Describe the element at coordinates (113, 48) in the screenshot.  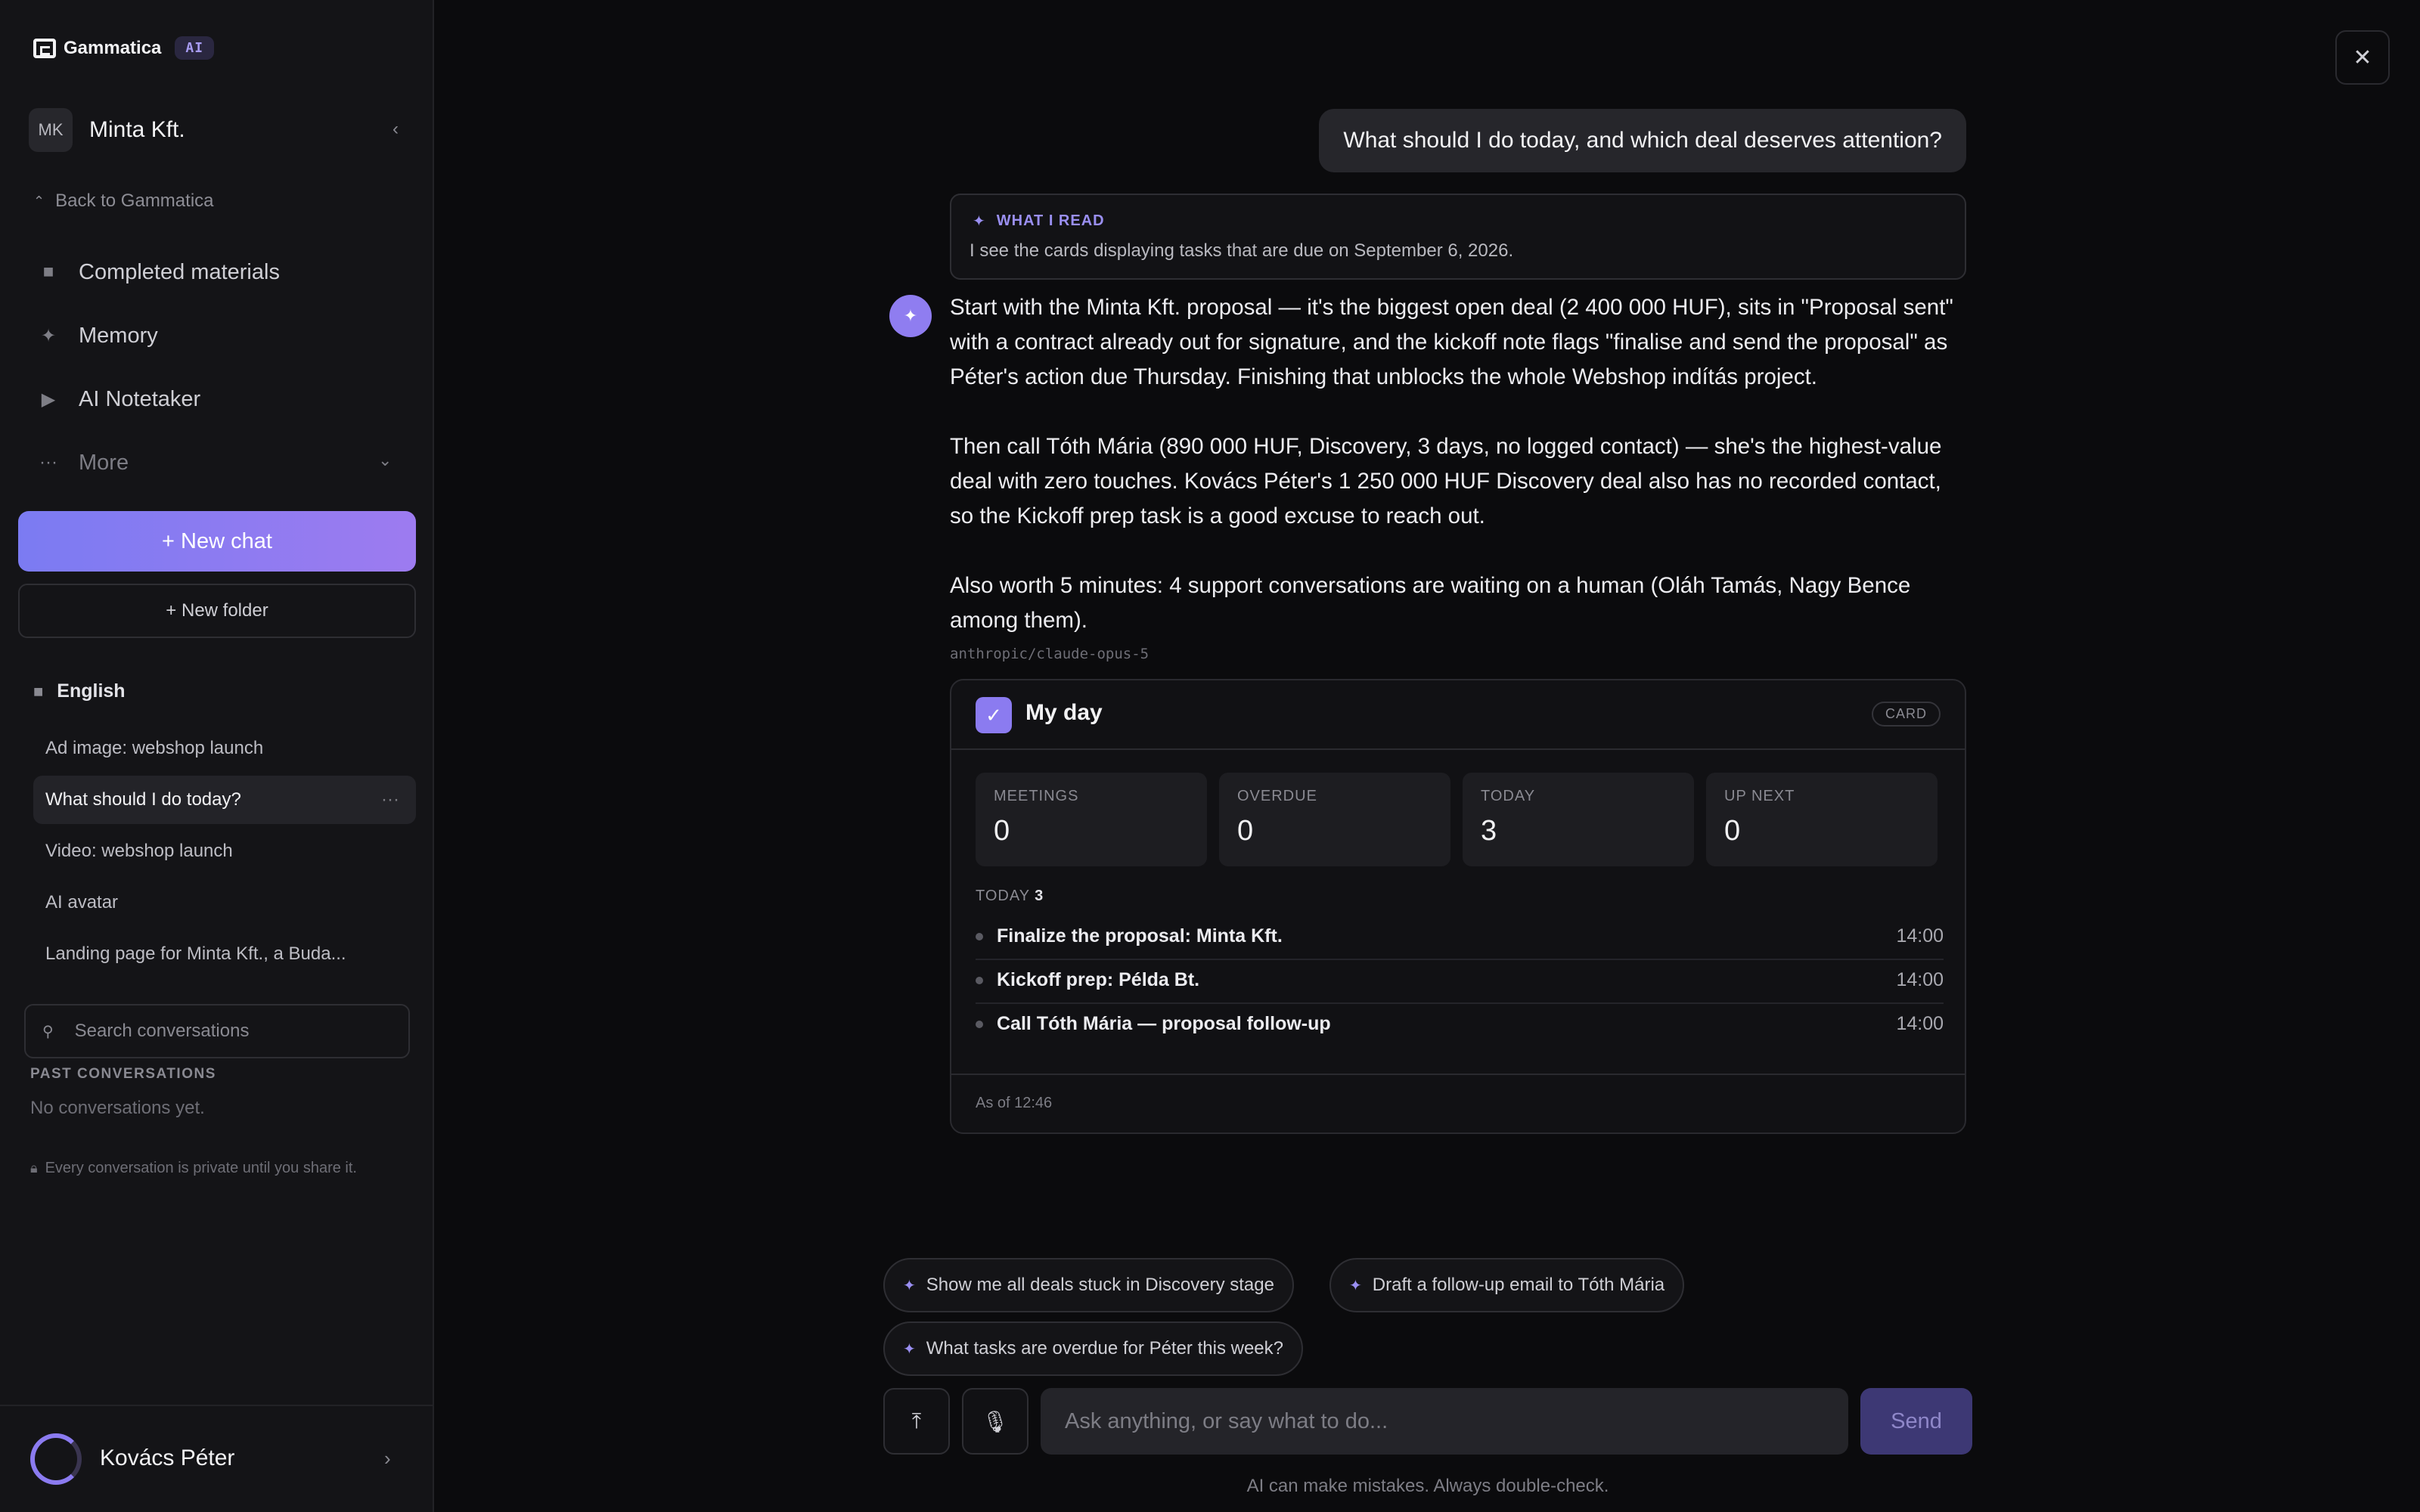
I see `brand-name: Gammatica` at that location.